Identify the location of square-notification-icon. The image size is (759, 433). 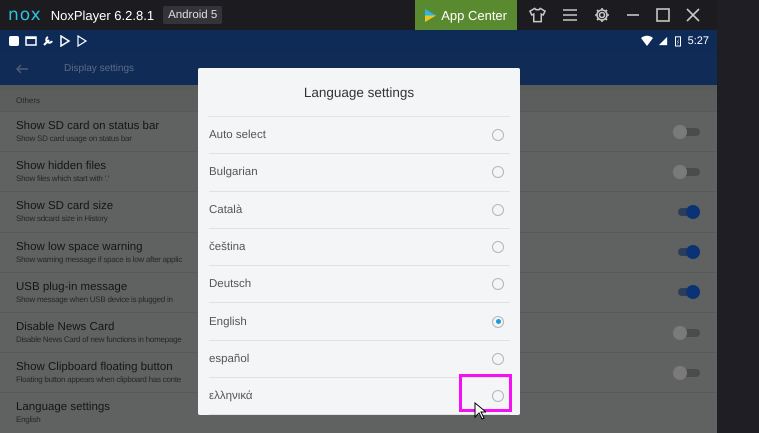
(14, 41).